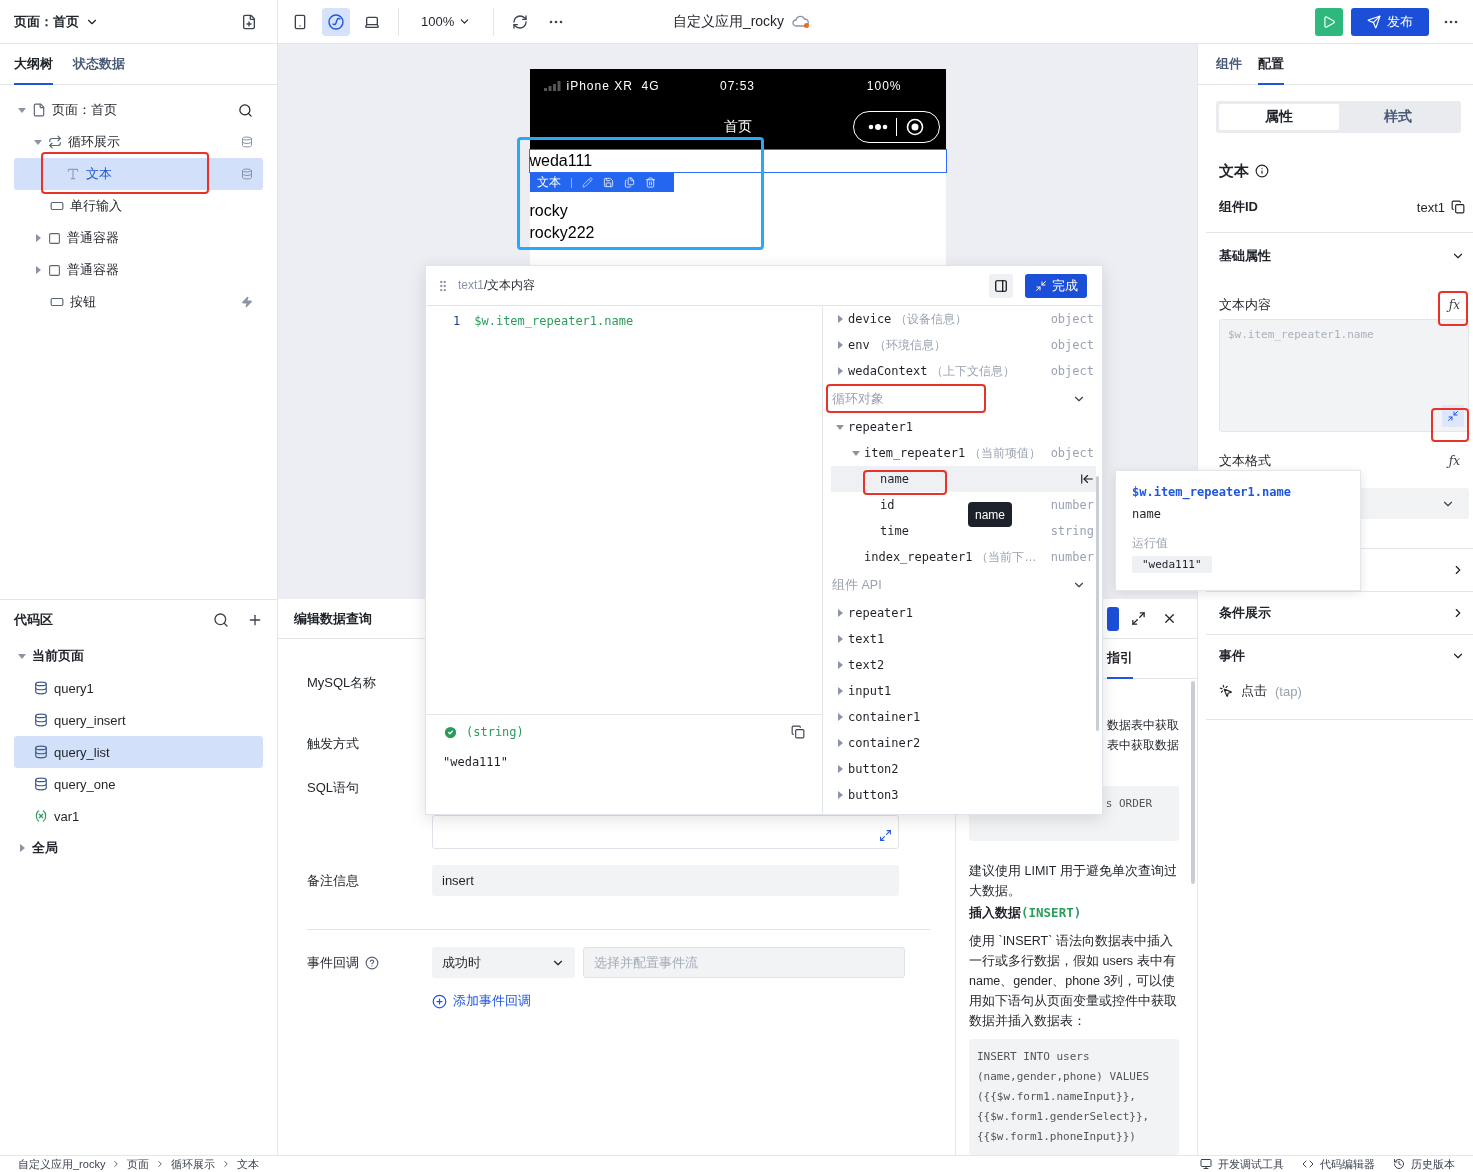  Describe the element at coordinates (138, 110) in the screenshot. I see `tree-item: 页面：首页` at that location.